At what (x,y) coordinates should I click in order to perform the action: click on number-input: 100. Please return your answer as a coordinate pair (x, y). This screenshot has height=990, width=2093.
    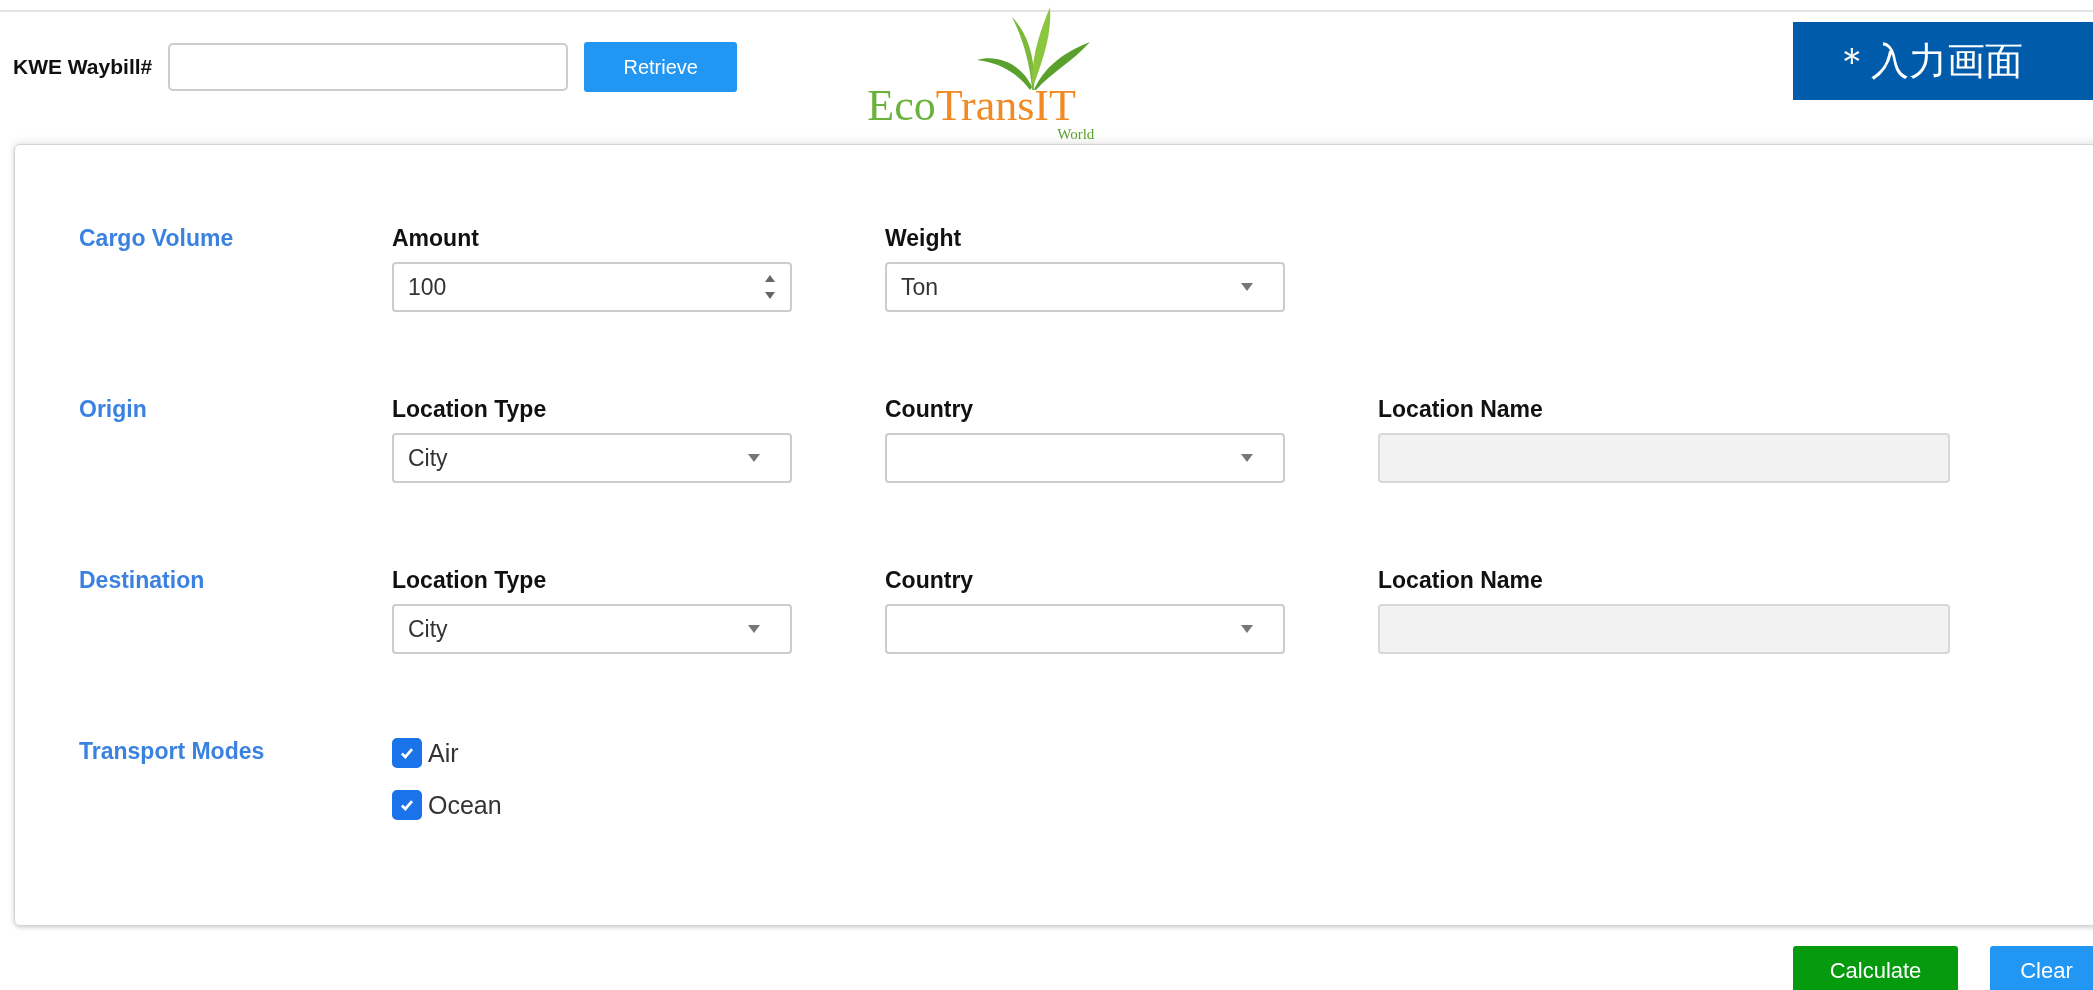
    Looking at the image, I should click on (592, 287).